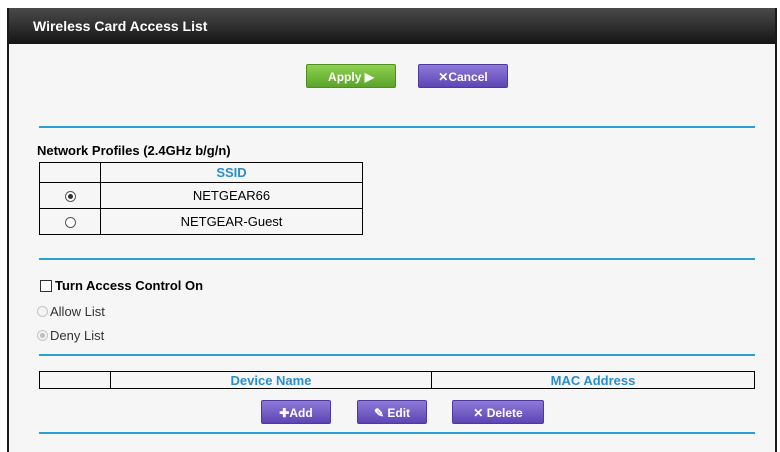  What do you see at coordinates (379, 413) in the screenshot?
I see `pencil-icon: ✎` at bounding box center [379, 413].